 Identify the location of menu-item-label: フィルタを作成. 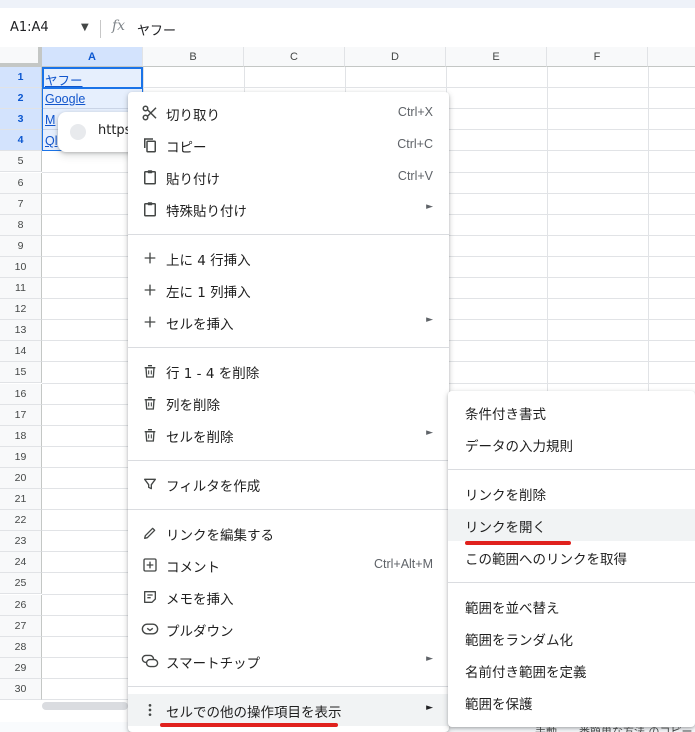
(213, 487).